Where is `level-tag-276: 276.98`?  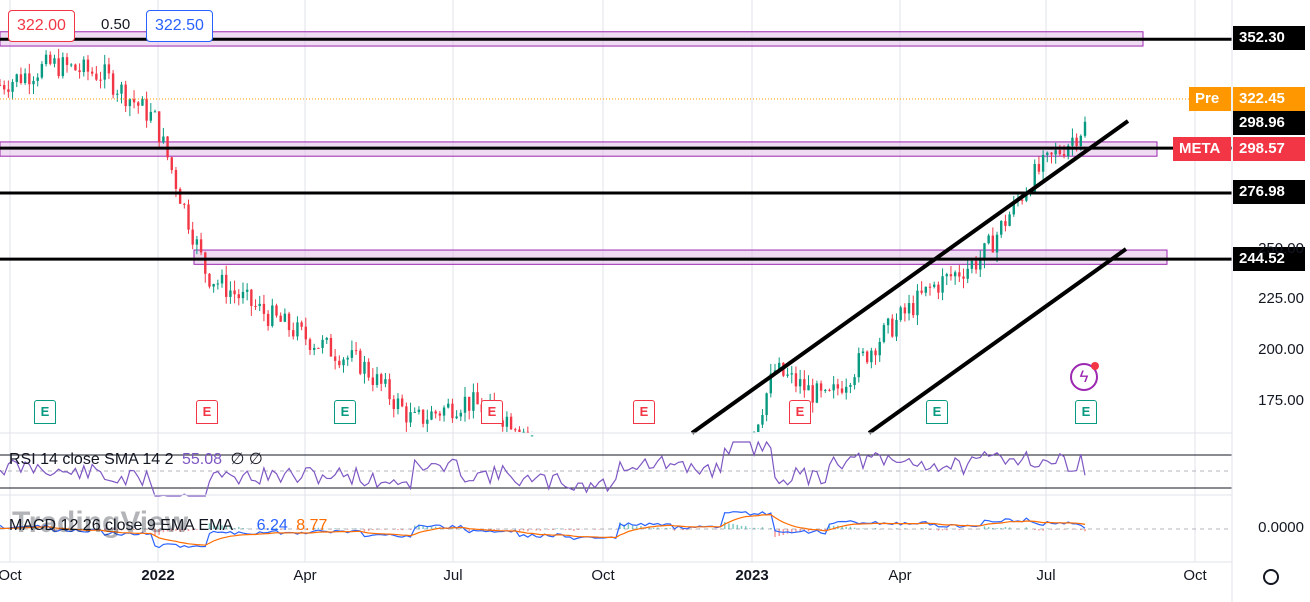
level-tag-276: 276.98 is located at coordinates (1269, 192).